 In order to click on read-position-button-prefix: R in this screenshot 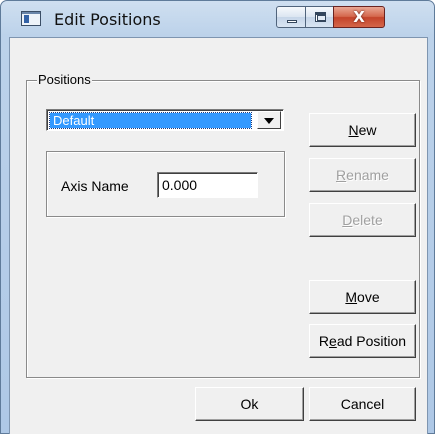, I will do `click(324, 341)`.